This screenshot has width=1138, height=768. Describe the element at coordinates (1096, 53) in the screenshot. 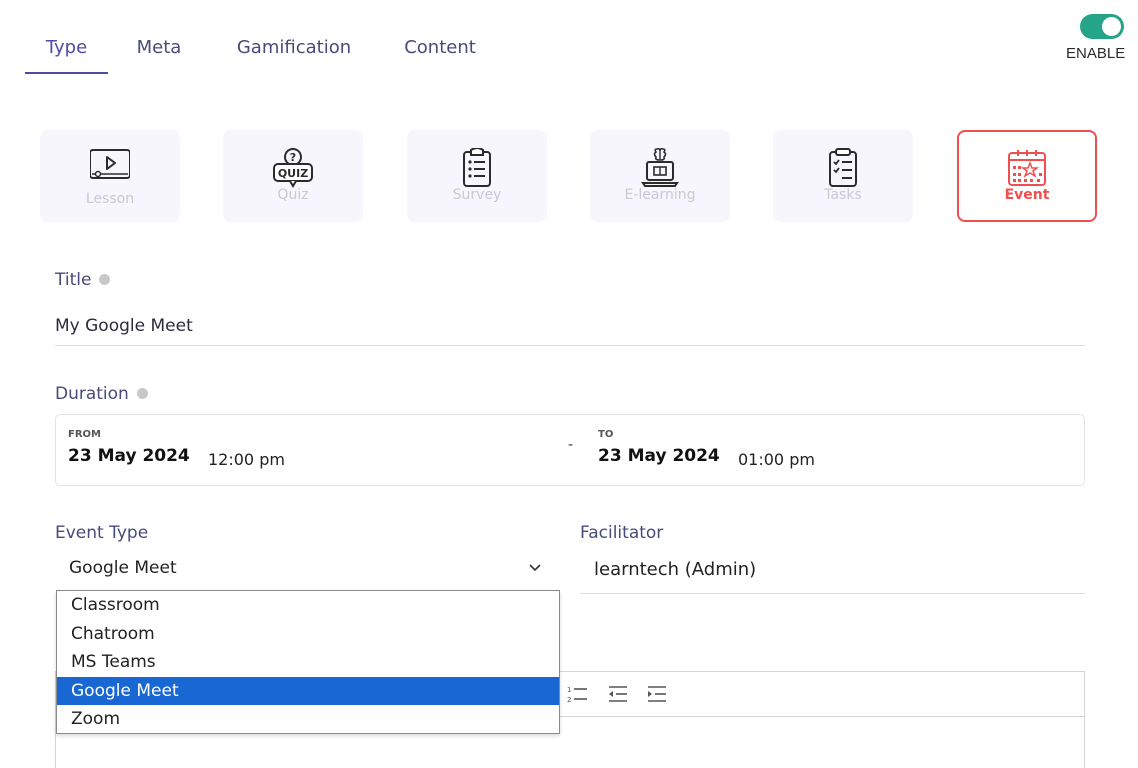

I see `enable-label: ENABLE` at that location.